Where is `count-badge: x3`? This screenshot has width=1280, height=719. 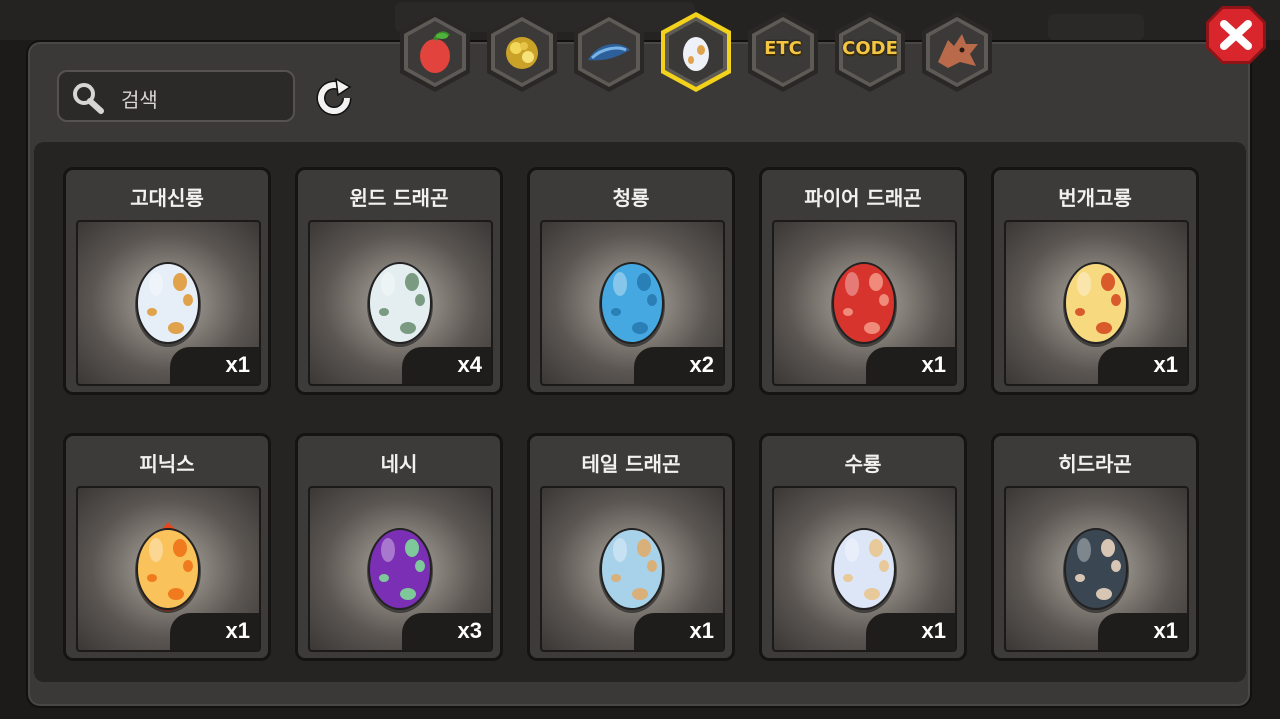
count-badge: x3 is located at coordinates (446, 631).